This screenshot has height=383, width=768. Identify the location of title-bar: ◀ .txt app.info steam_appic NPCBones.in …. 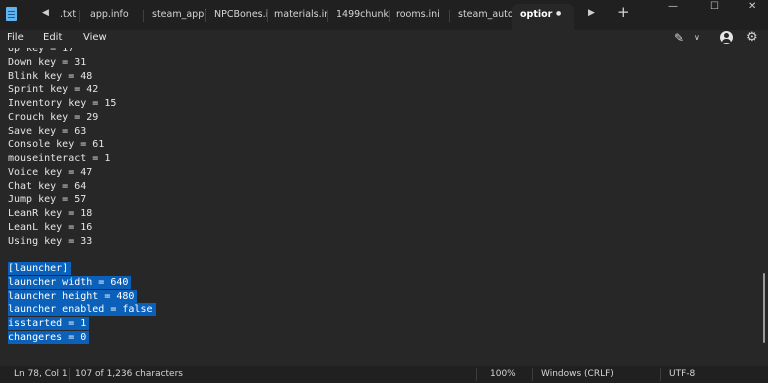
(384, 15).